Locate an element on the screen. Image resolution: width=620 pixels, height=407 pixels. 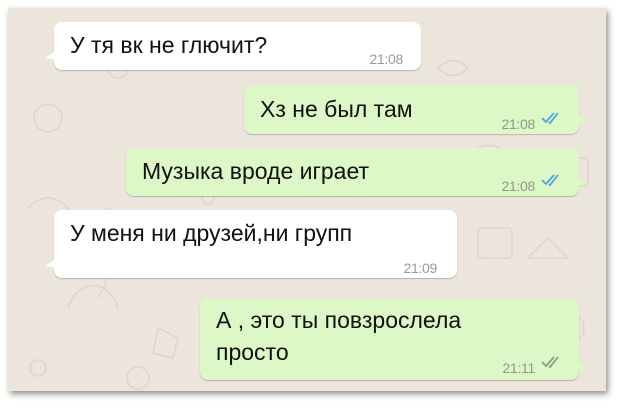
message-bubble-outgoing: Музыка вроде играет 21:08 is located at coordinates (357, 172).